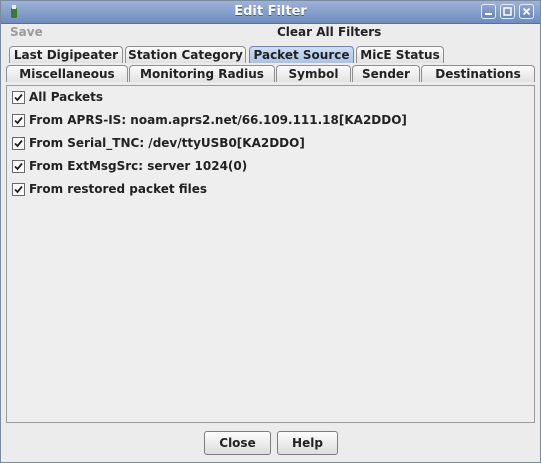  I want to click on window-title: Edit Filter, so click(270, 11).